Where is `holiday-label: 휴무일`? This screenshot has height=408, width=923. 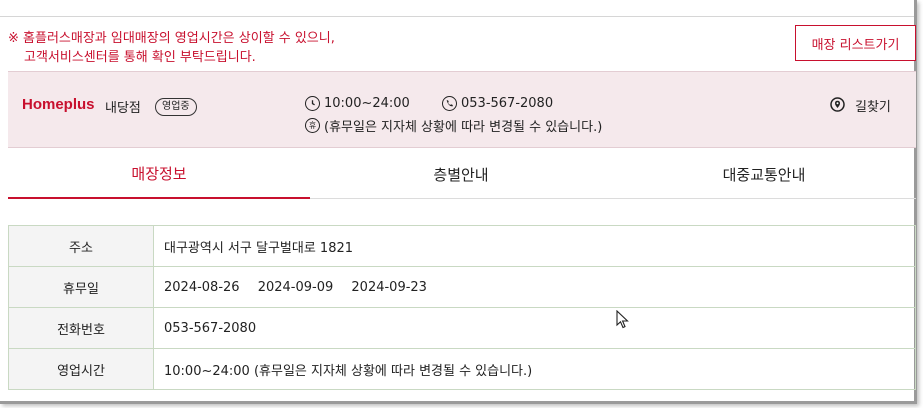
holiday-label: 휴무일 is located at coordinates (81, 287).